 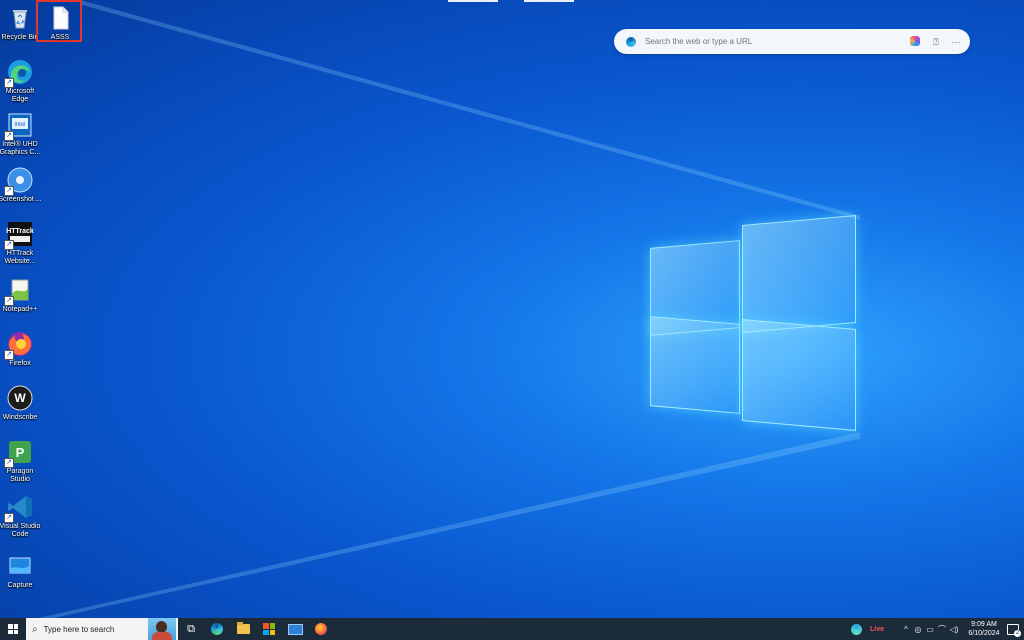 What do you see at coordinates (856, 629) in the screenshot?
I see `weather-globe-icon` at bounding box center [856, 629].